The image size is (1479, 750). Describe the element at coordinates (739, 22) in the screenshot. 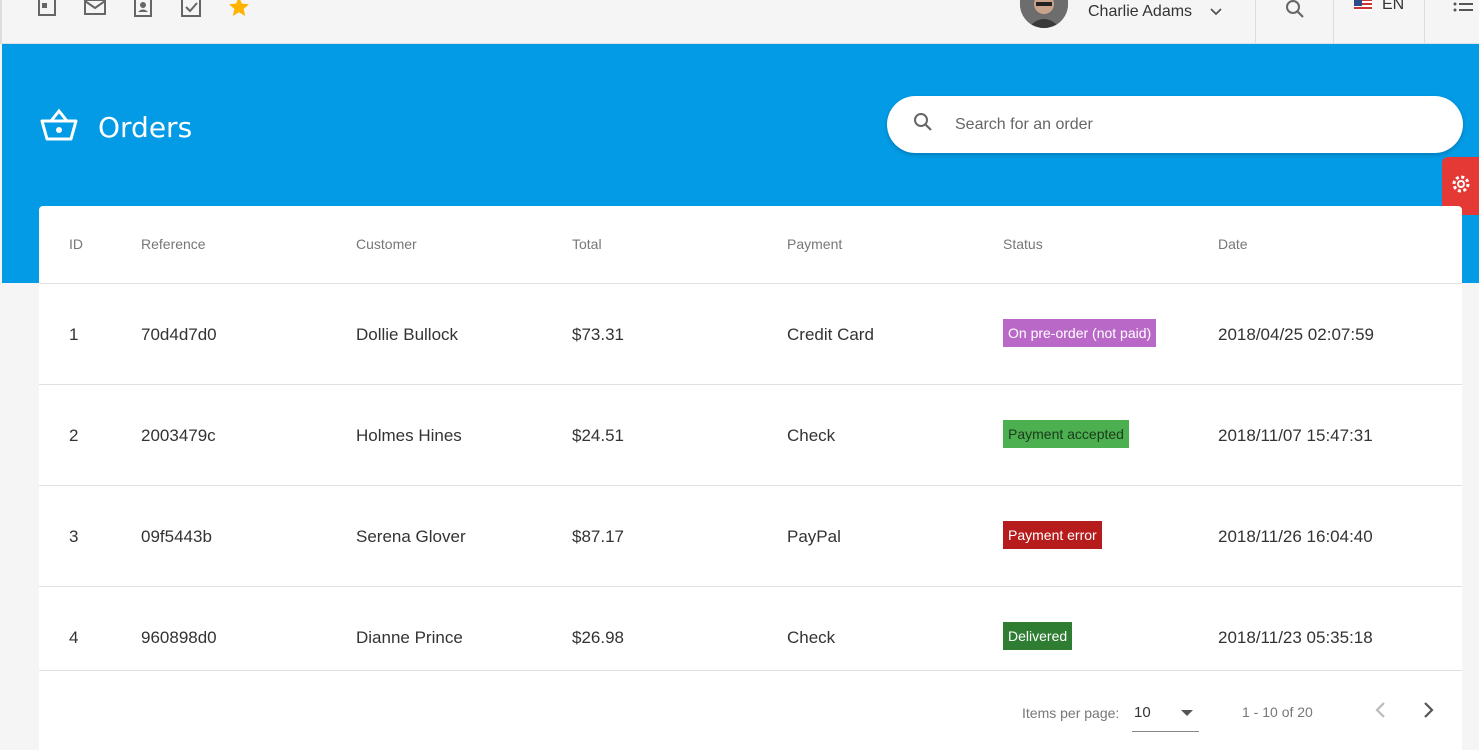

I see `top-toolbar: Charlie Adams EN` at that location.